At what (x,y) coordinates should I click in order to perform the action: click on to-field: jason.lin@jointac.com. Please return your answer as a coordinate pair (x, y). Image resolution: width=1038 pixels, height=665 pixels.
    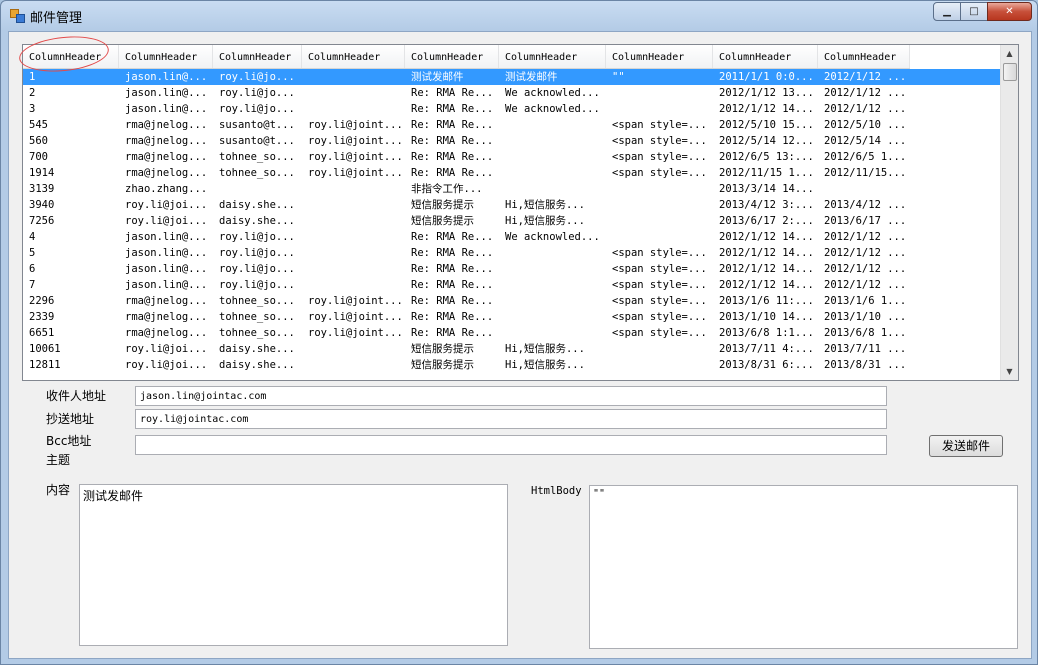
    Looking at the image, I should click on (511, 396).